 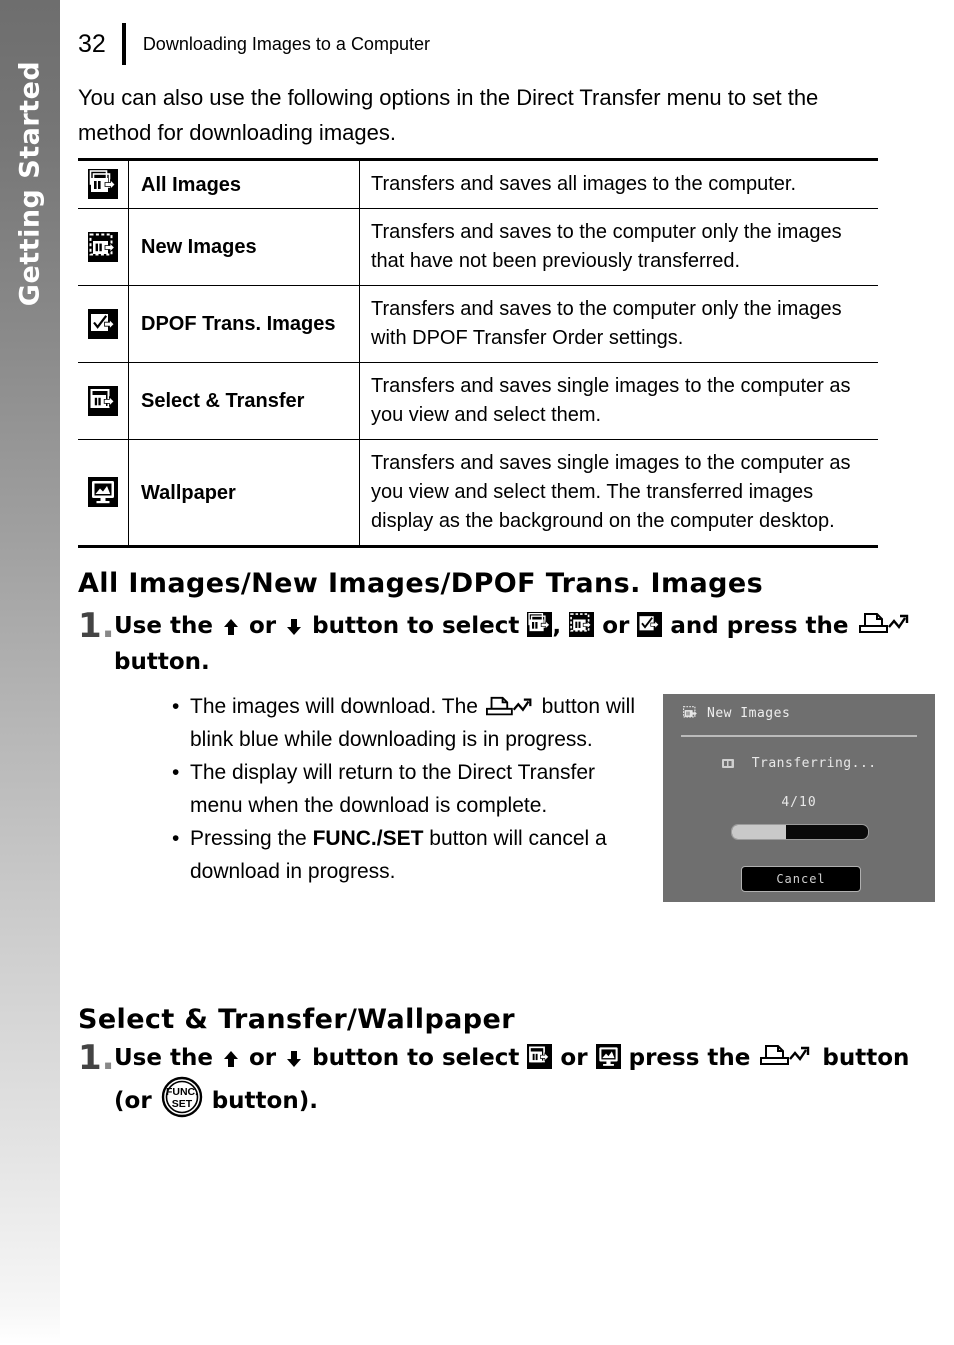 I want to click on option-name: All Images, so click(x=244, y=183).